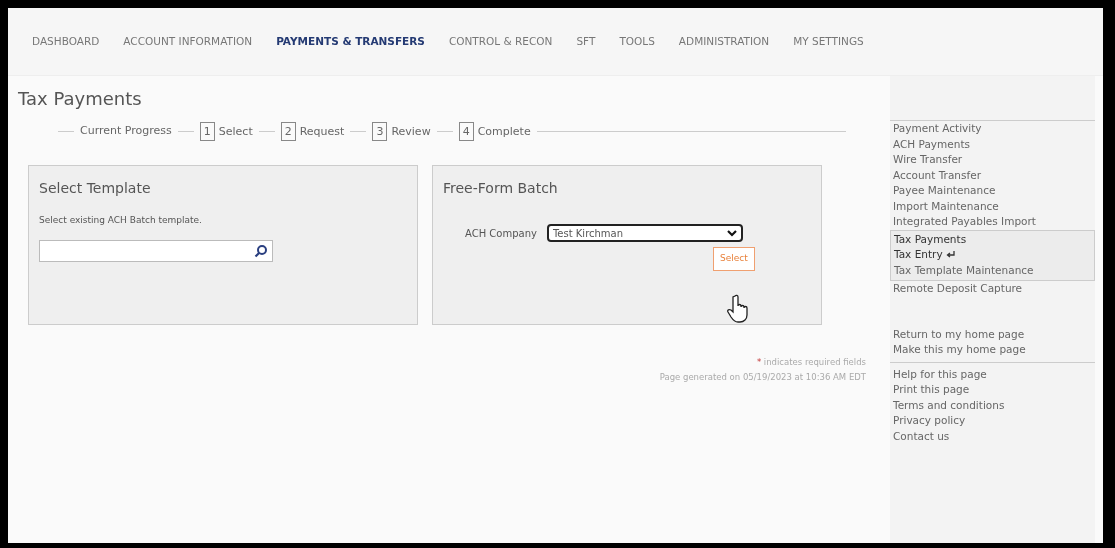  I want to click on search-icon, so click(261, 250).